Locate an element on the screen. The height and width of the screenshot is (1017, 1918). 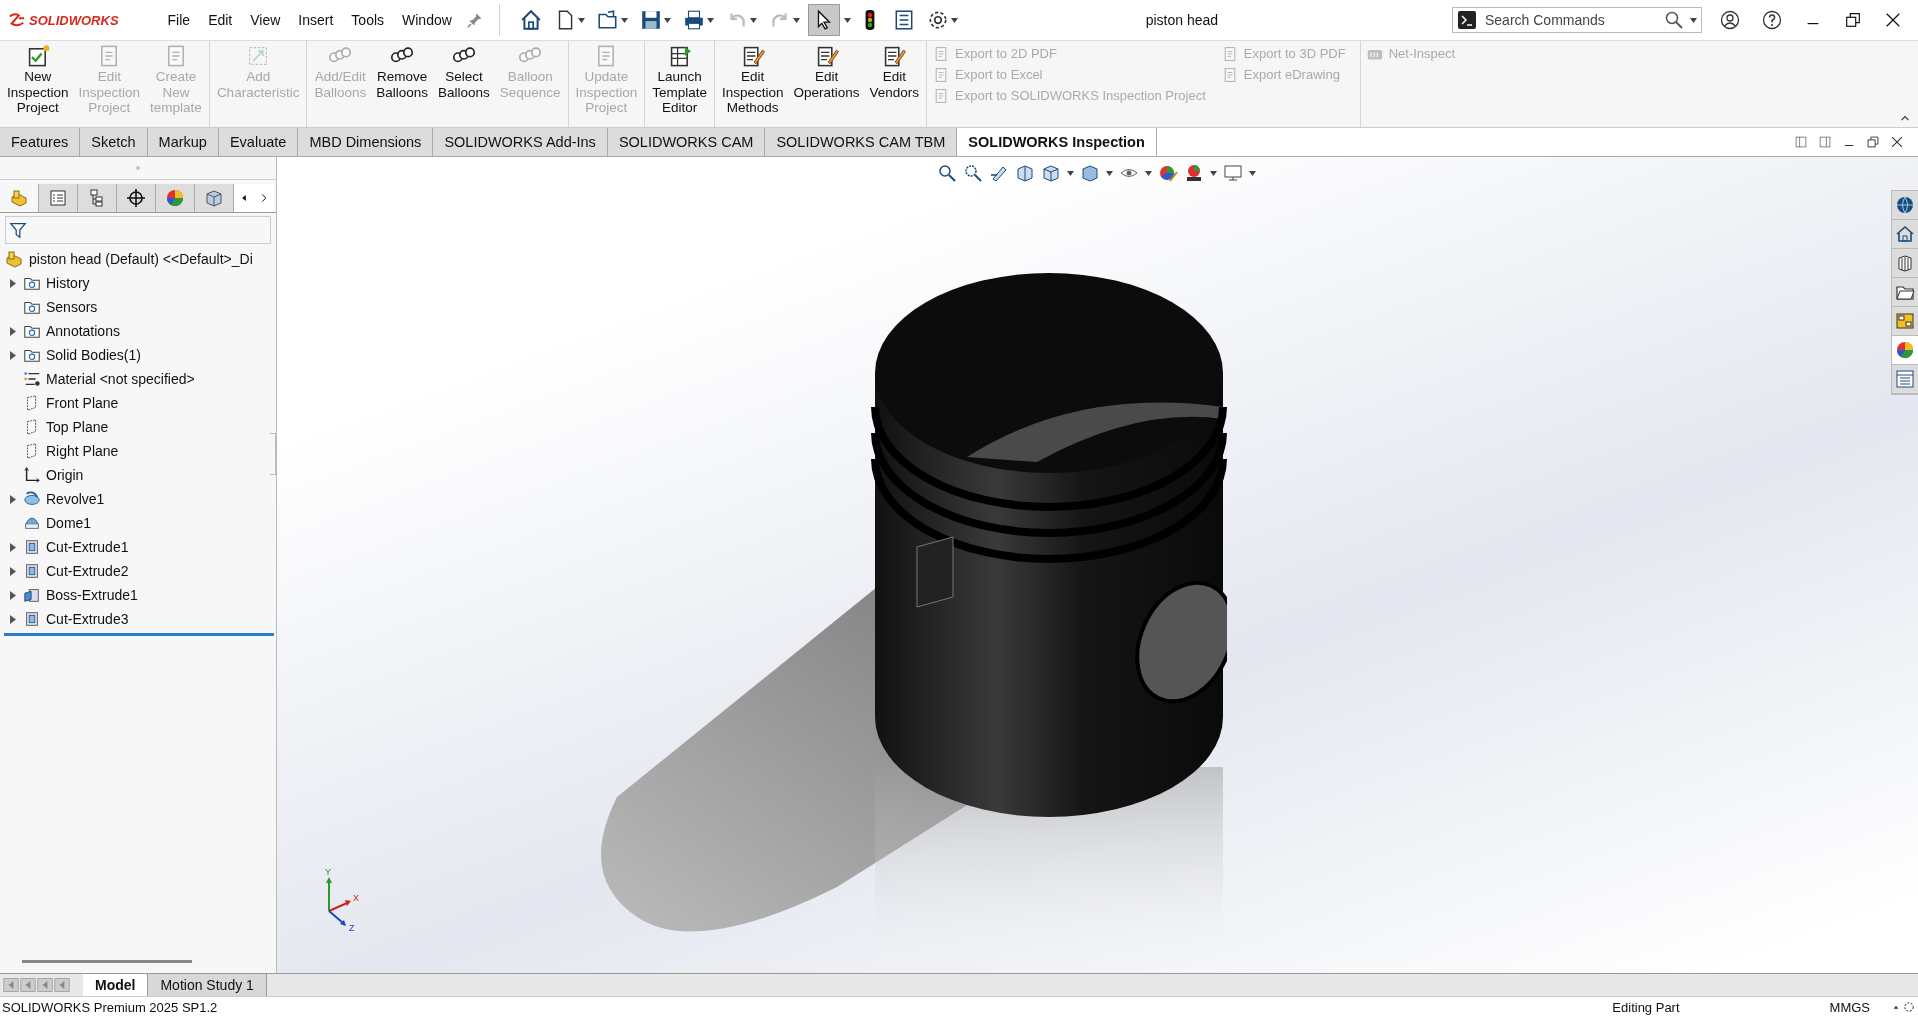
appearance-icon is located at coordinates (1168, 173).